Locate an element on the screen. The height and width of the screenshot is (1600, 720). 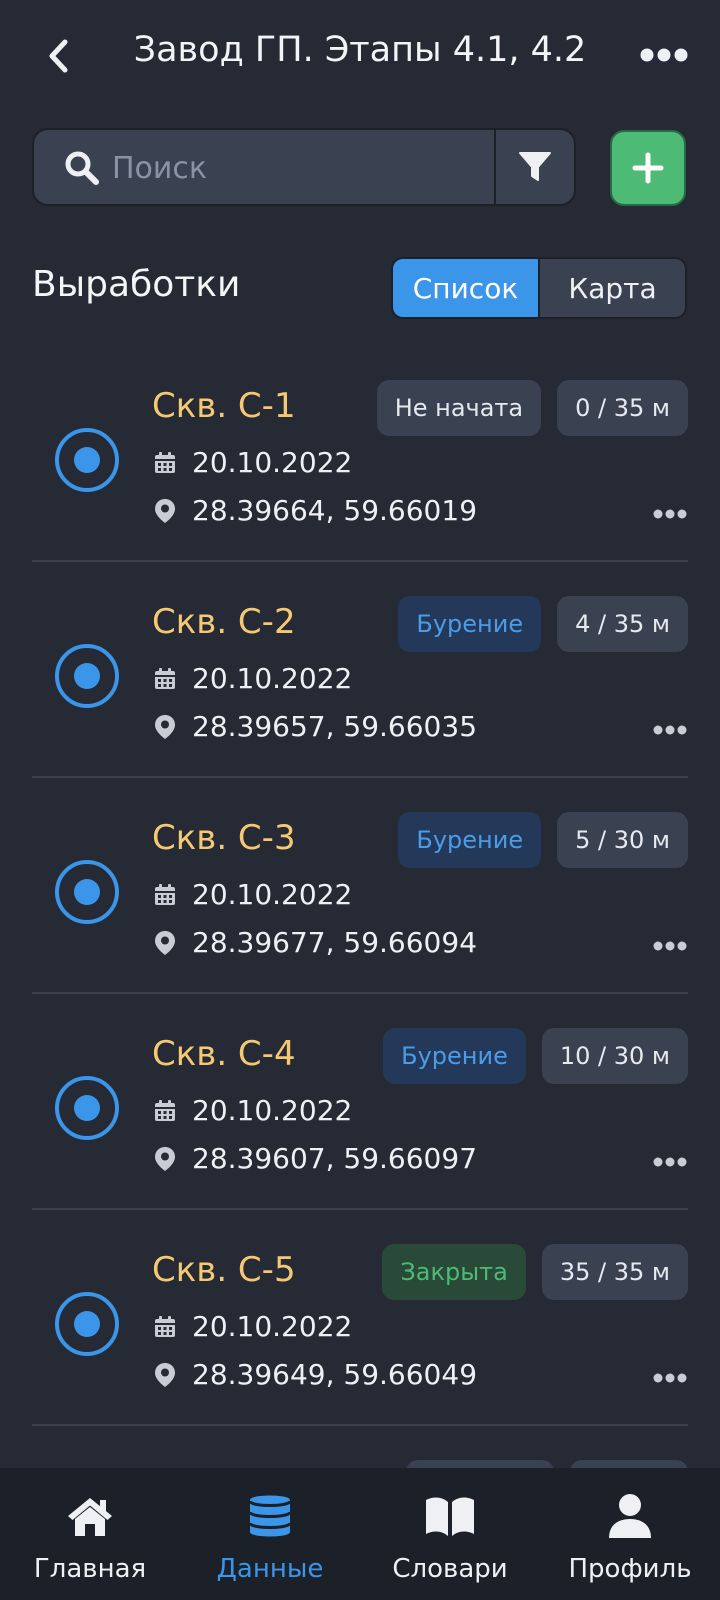
tab-label: Главная is located at coordinates (90, 1569).